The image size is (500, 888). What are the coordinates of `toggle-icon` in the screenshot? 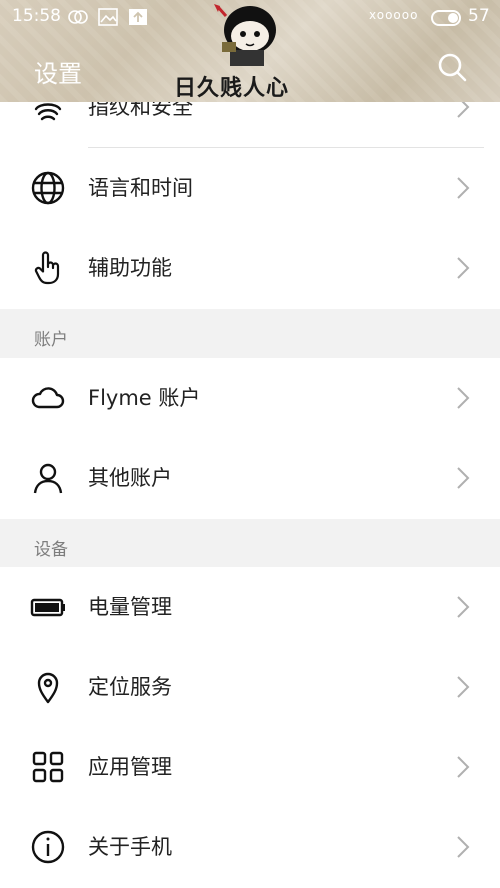 It's located at (446, 18).